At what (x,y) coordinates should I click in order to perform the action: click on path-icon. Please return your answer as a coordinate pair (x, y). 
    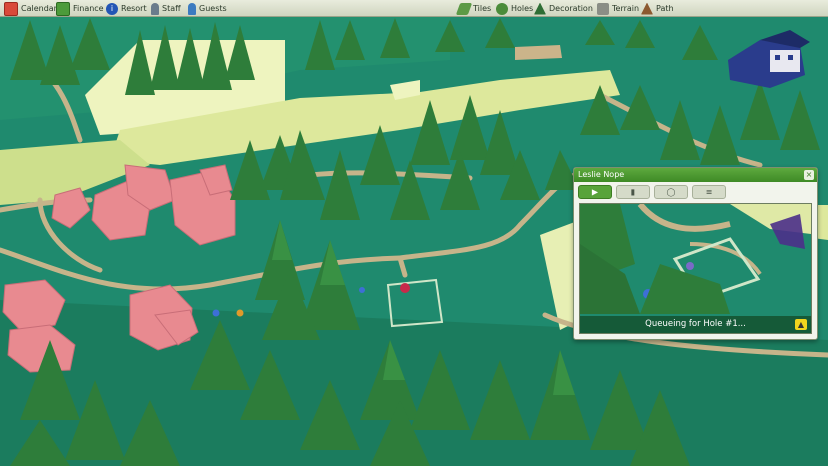
    Looking at the image, I should click on (647, 8).